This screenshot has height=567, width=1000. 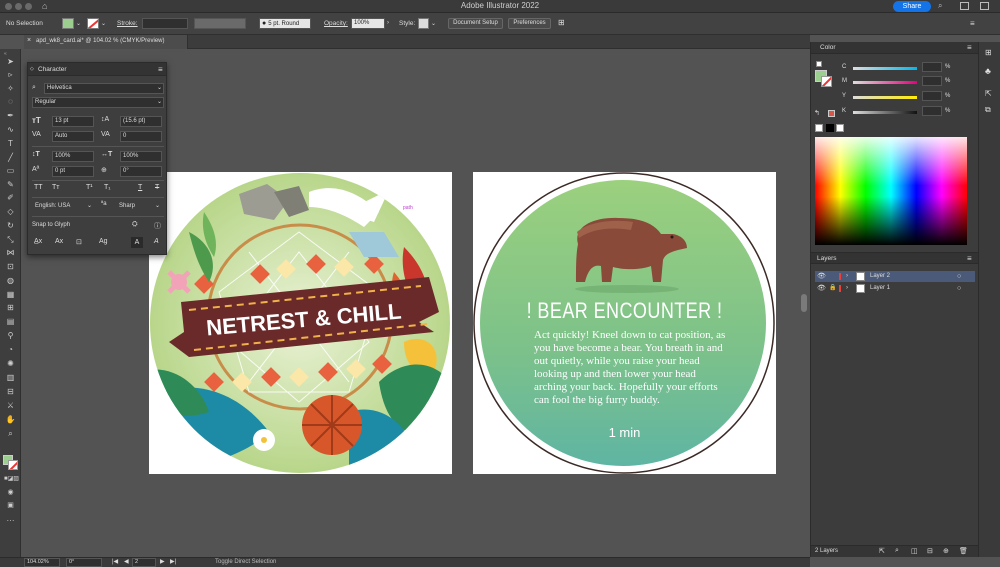 What do you see at coordinates (104, 88) in the screenshot?
I see `font-family-field: Helvetica` at bounding box center [104, 88].